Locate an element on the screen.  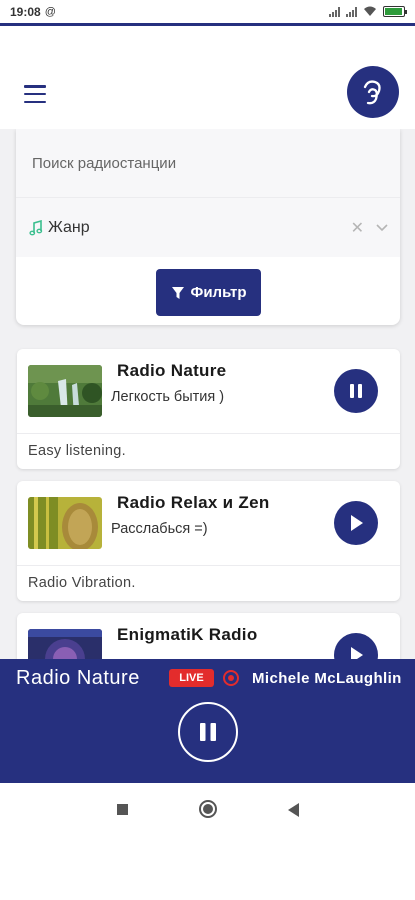
station-name: EnigmatiK Radio is located at coordinates (187, 634).